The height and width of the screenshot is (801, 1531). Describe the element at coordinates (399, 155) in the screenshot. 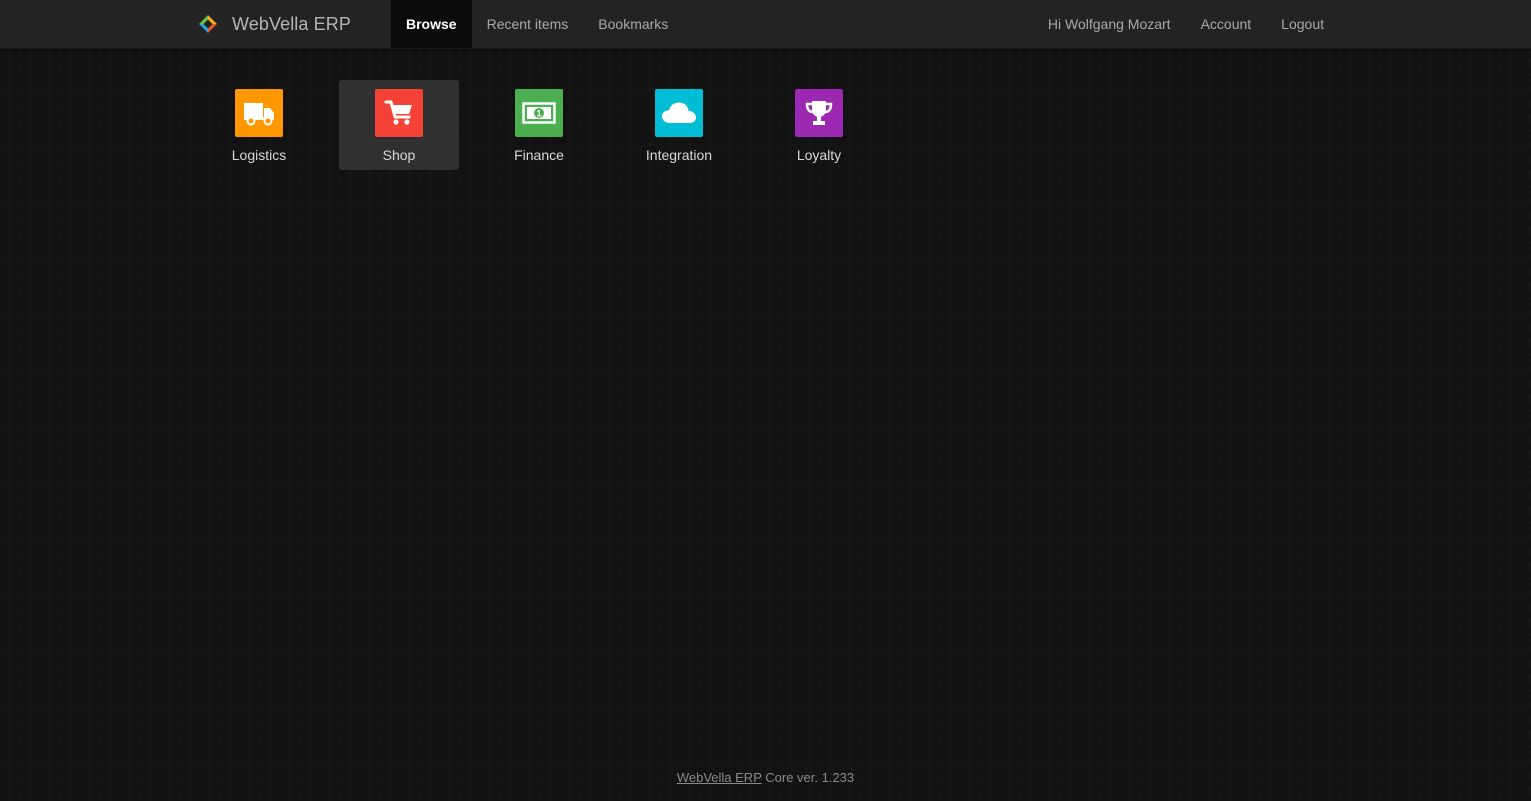

I see `app-label: Shop` at that location.